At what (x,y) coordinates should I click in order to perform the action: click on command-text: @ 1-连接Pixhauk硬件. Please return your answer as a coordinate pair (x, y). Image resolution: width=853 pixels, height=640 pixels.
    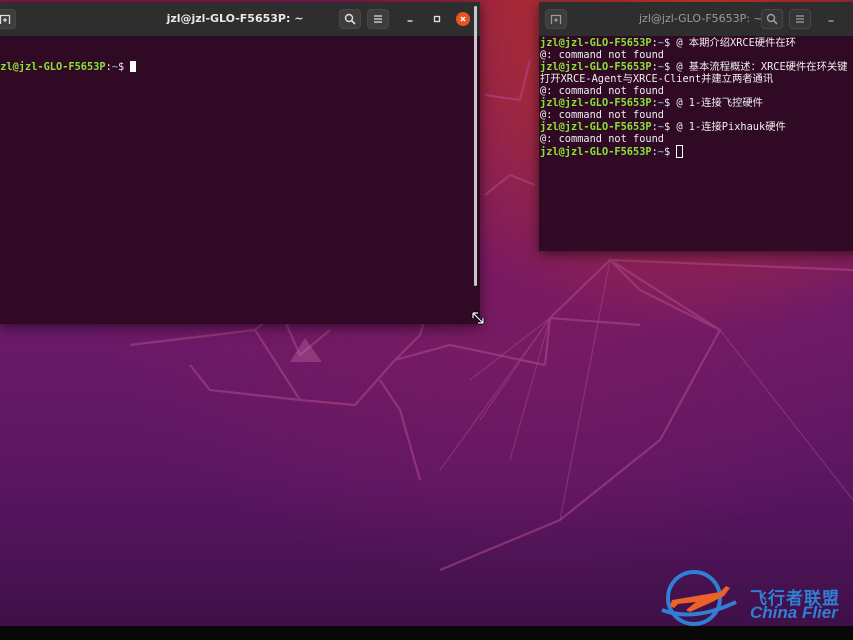
    Looking at the image, I should click on (731, 127).